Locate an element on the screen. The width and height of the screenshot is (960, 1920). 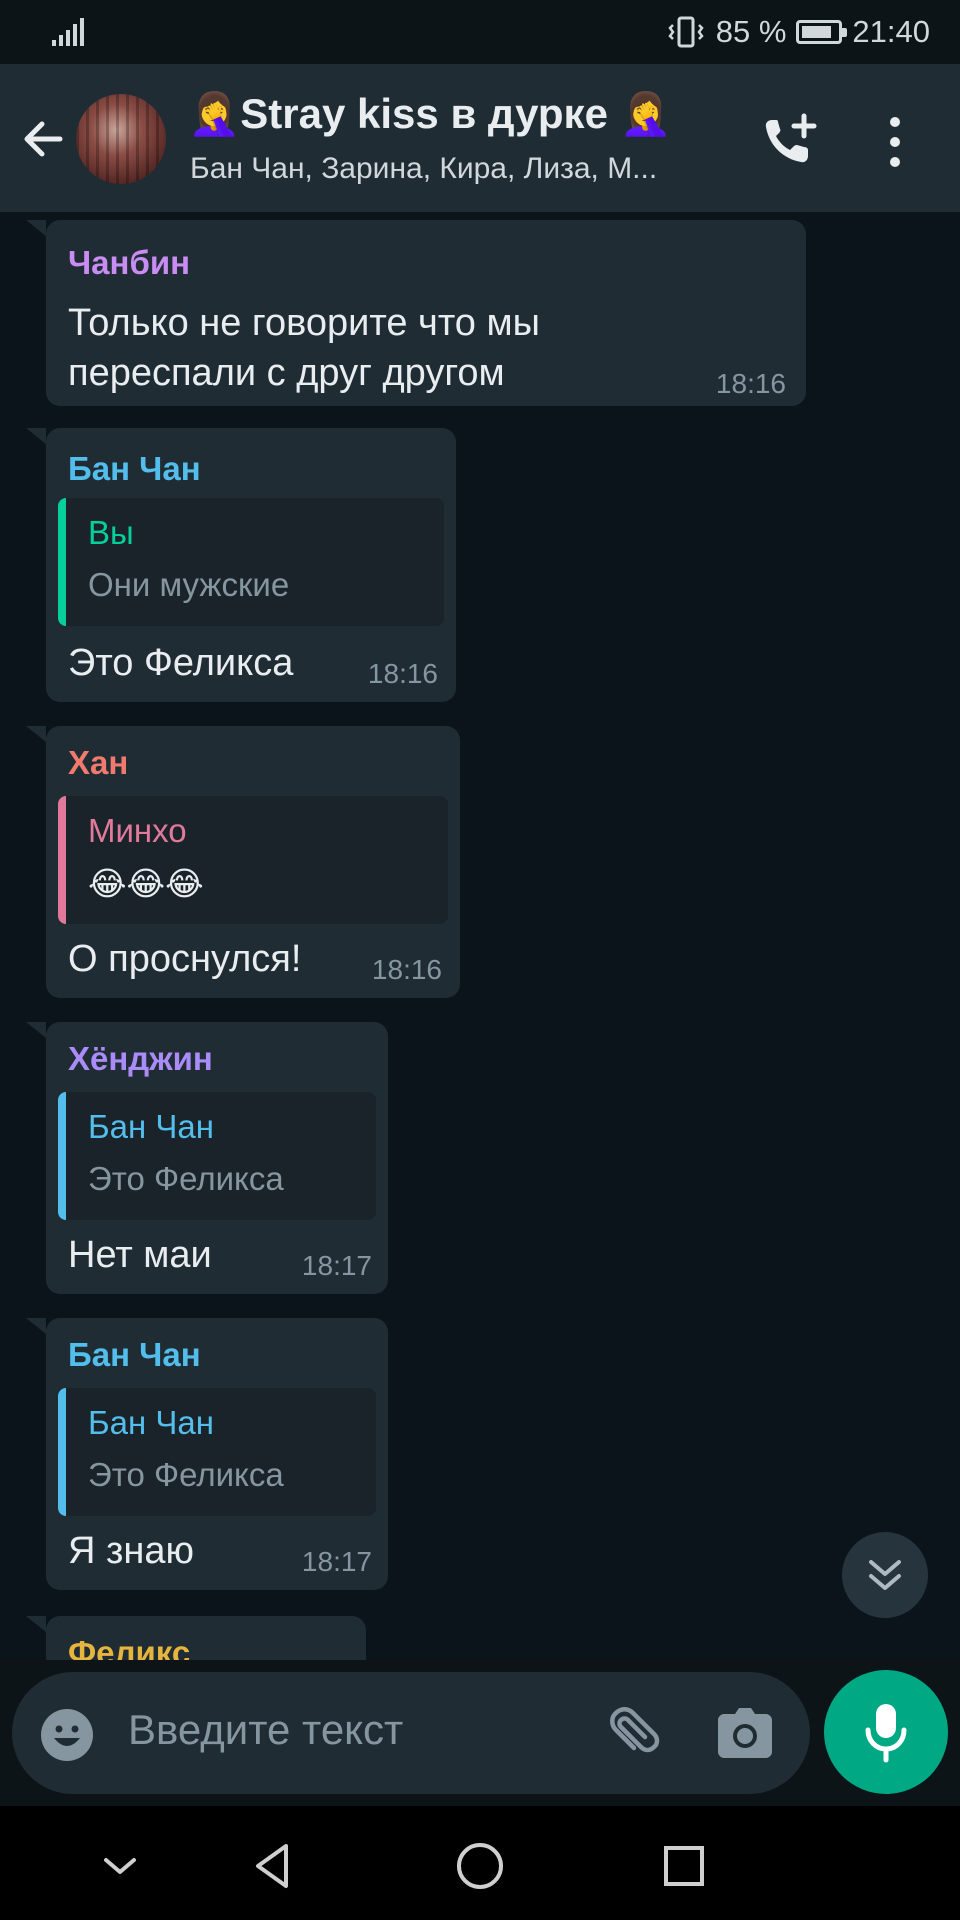
message-text: О проснулся! is located at coordinates (185, 959).